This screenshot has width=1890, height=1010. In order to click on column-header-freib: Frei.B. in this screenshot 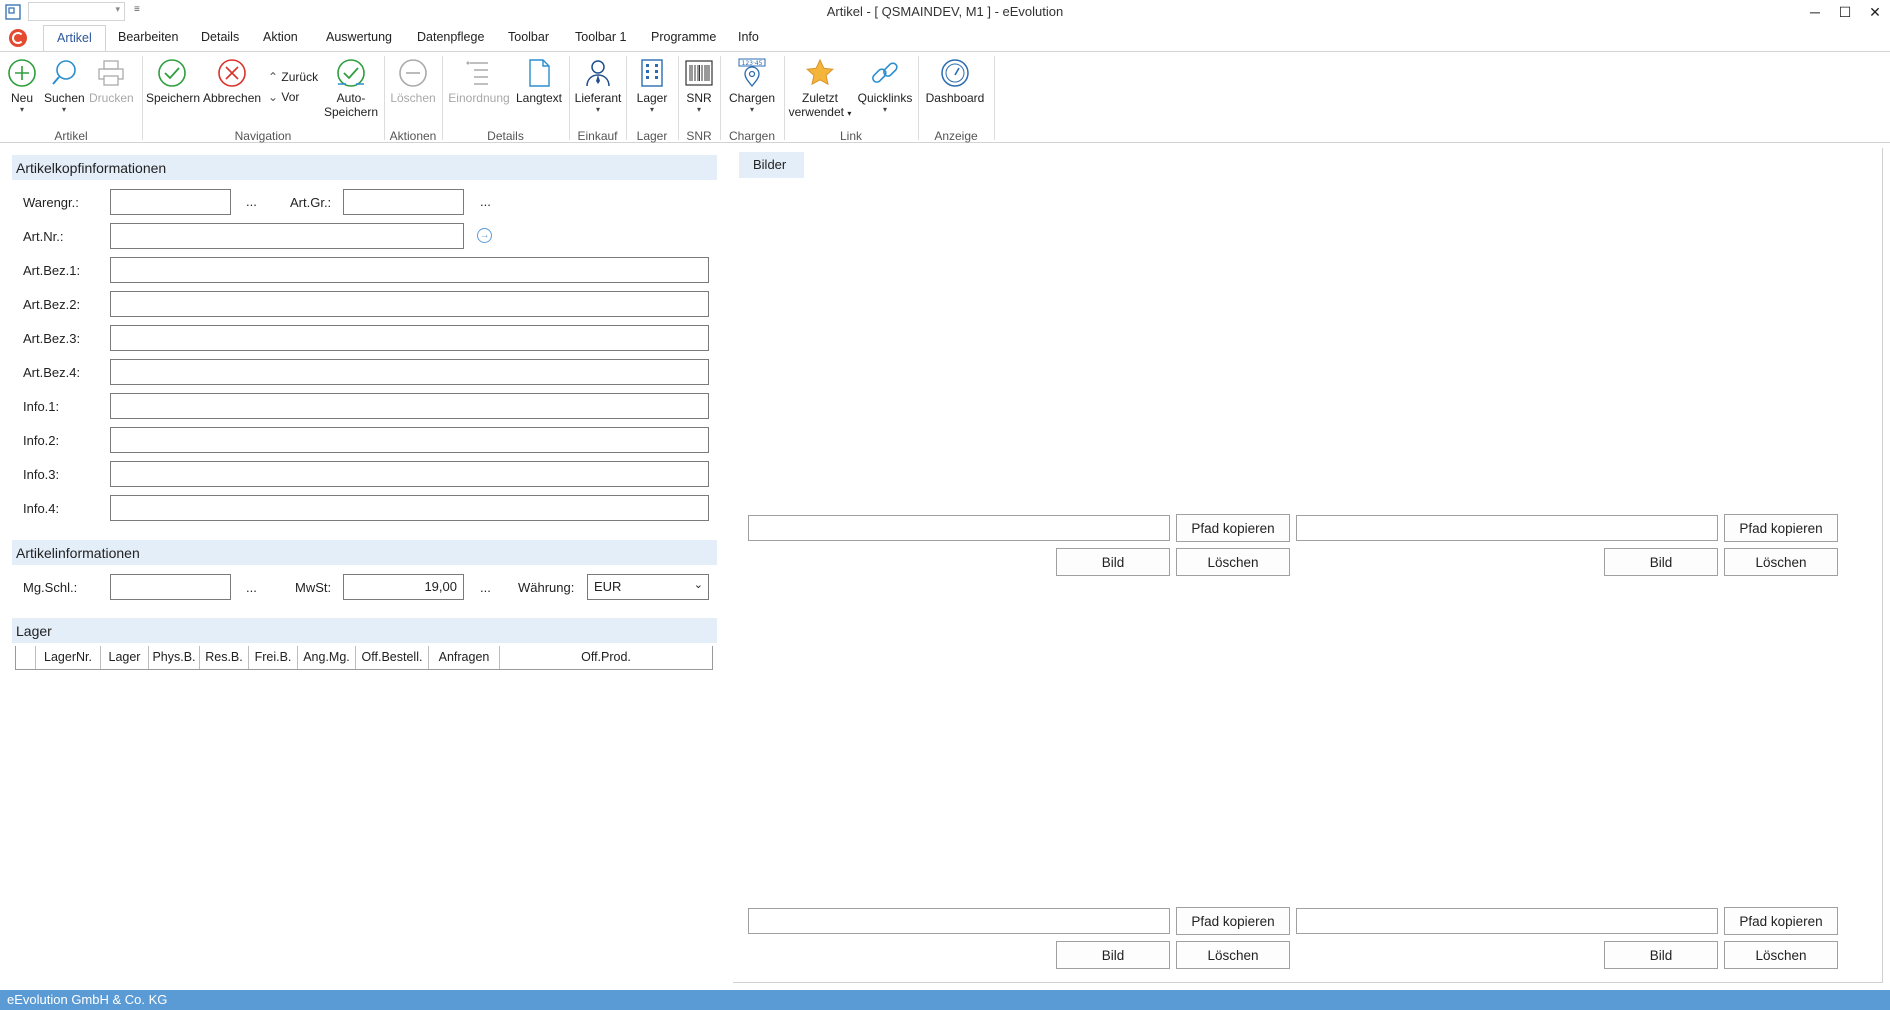, I will do `click(273, 657)`.